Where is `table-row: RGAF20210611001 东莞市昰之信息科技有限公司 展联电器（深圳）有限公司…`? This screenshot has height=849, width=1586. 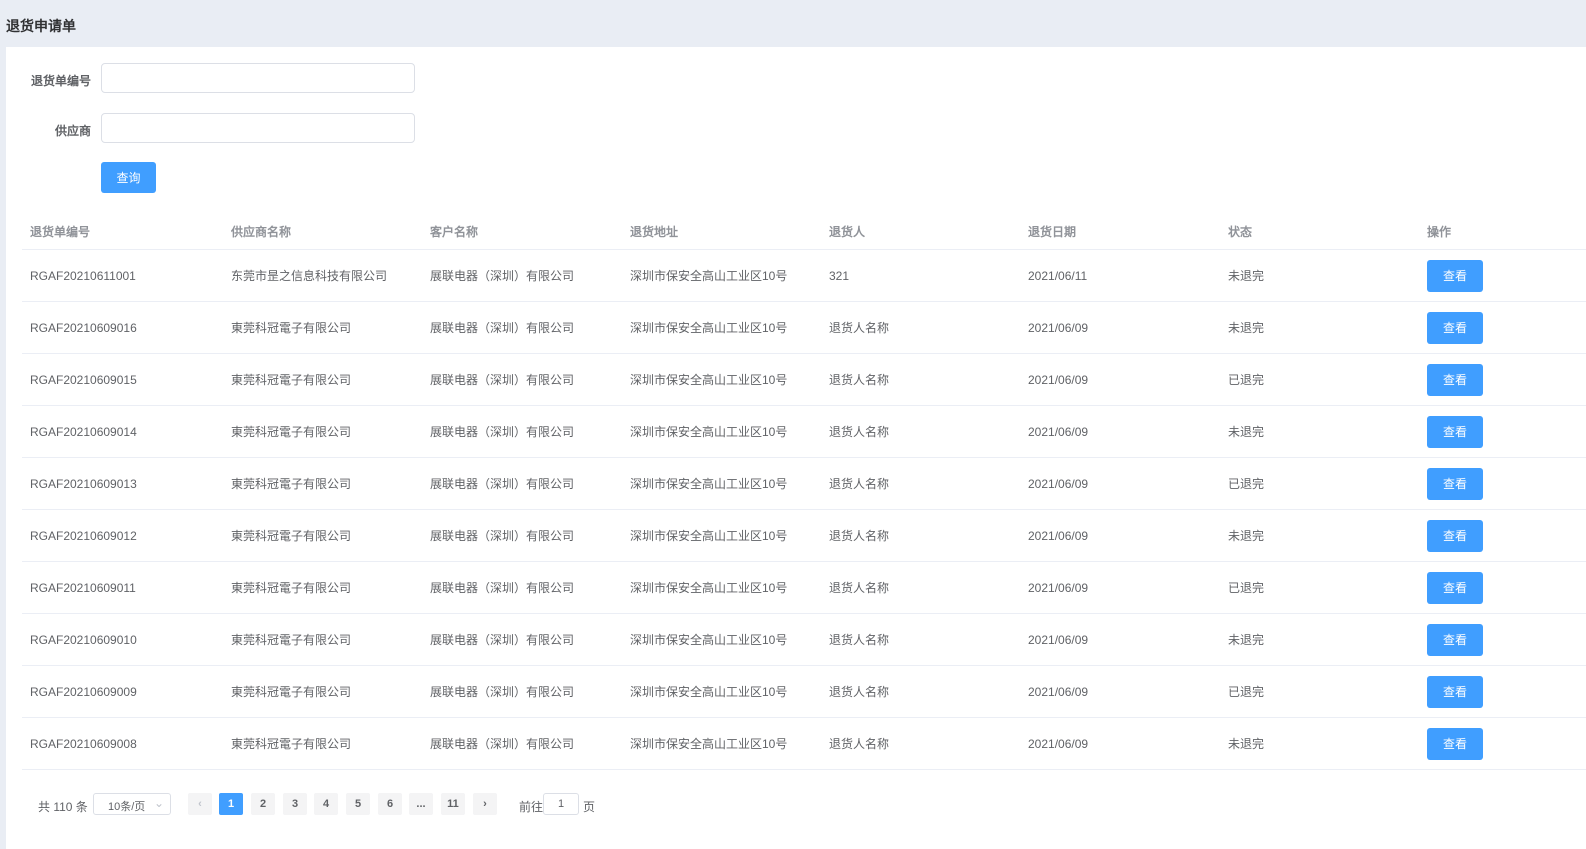 table-row: RGAF20210611001 东莞市昰之信息科技有限公司 展联电器（深圳）有限公司… is located at coordinates (804, 276).